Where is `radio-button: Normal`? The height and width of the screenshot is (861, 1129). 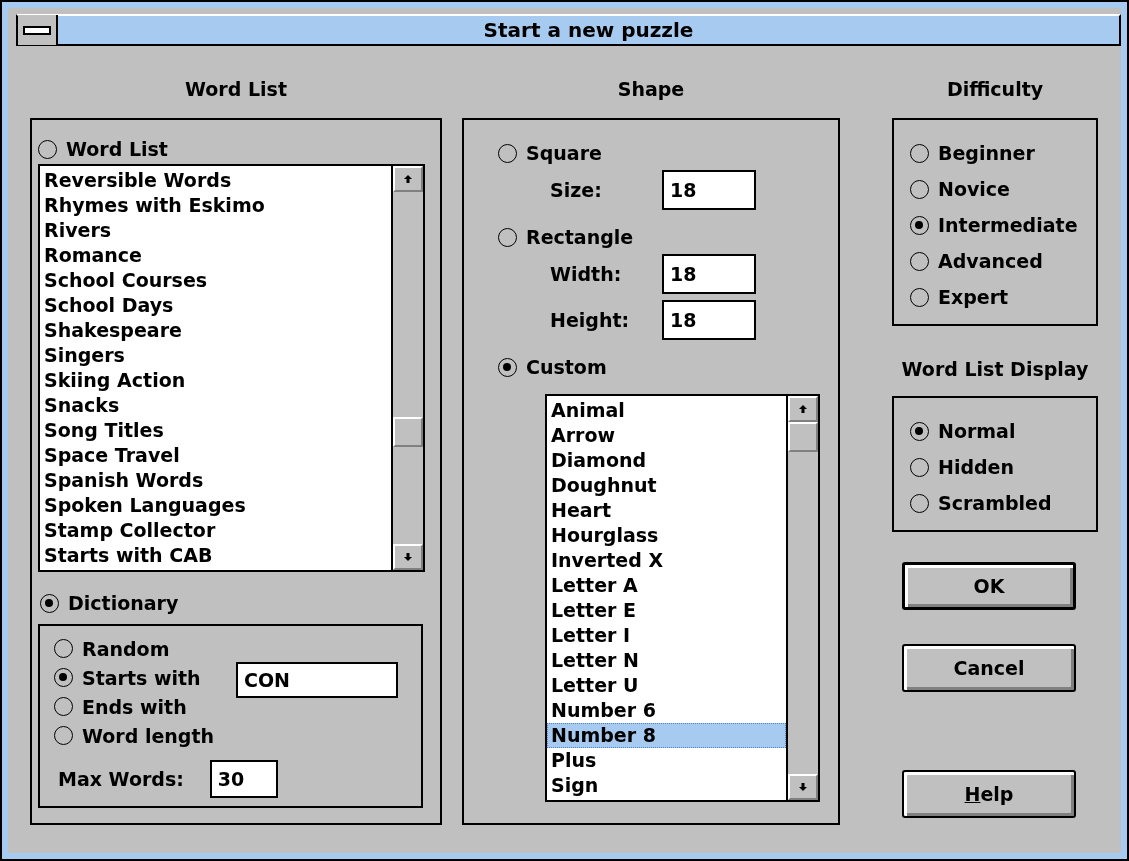 radio-button: Normal is located at coordinates (1003, 431).